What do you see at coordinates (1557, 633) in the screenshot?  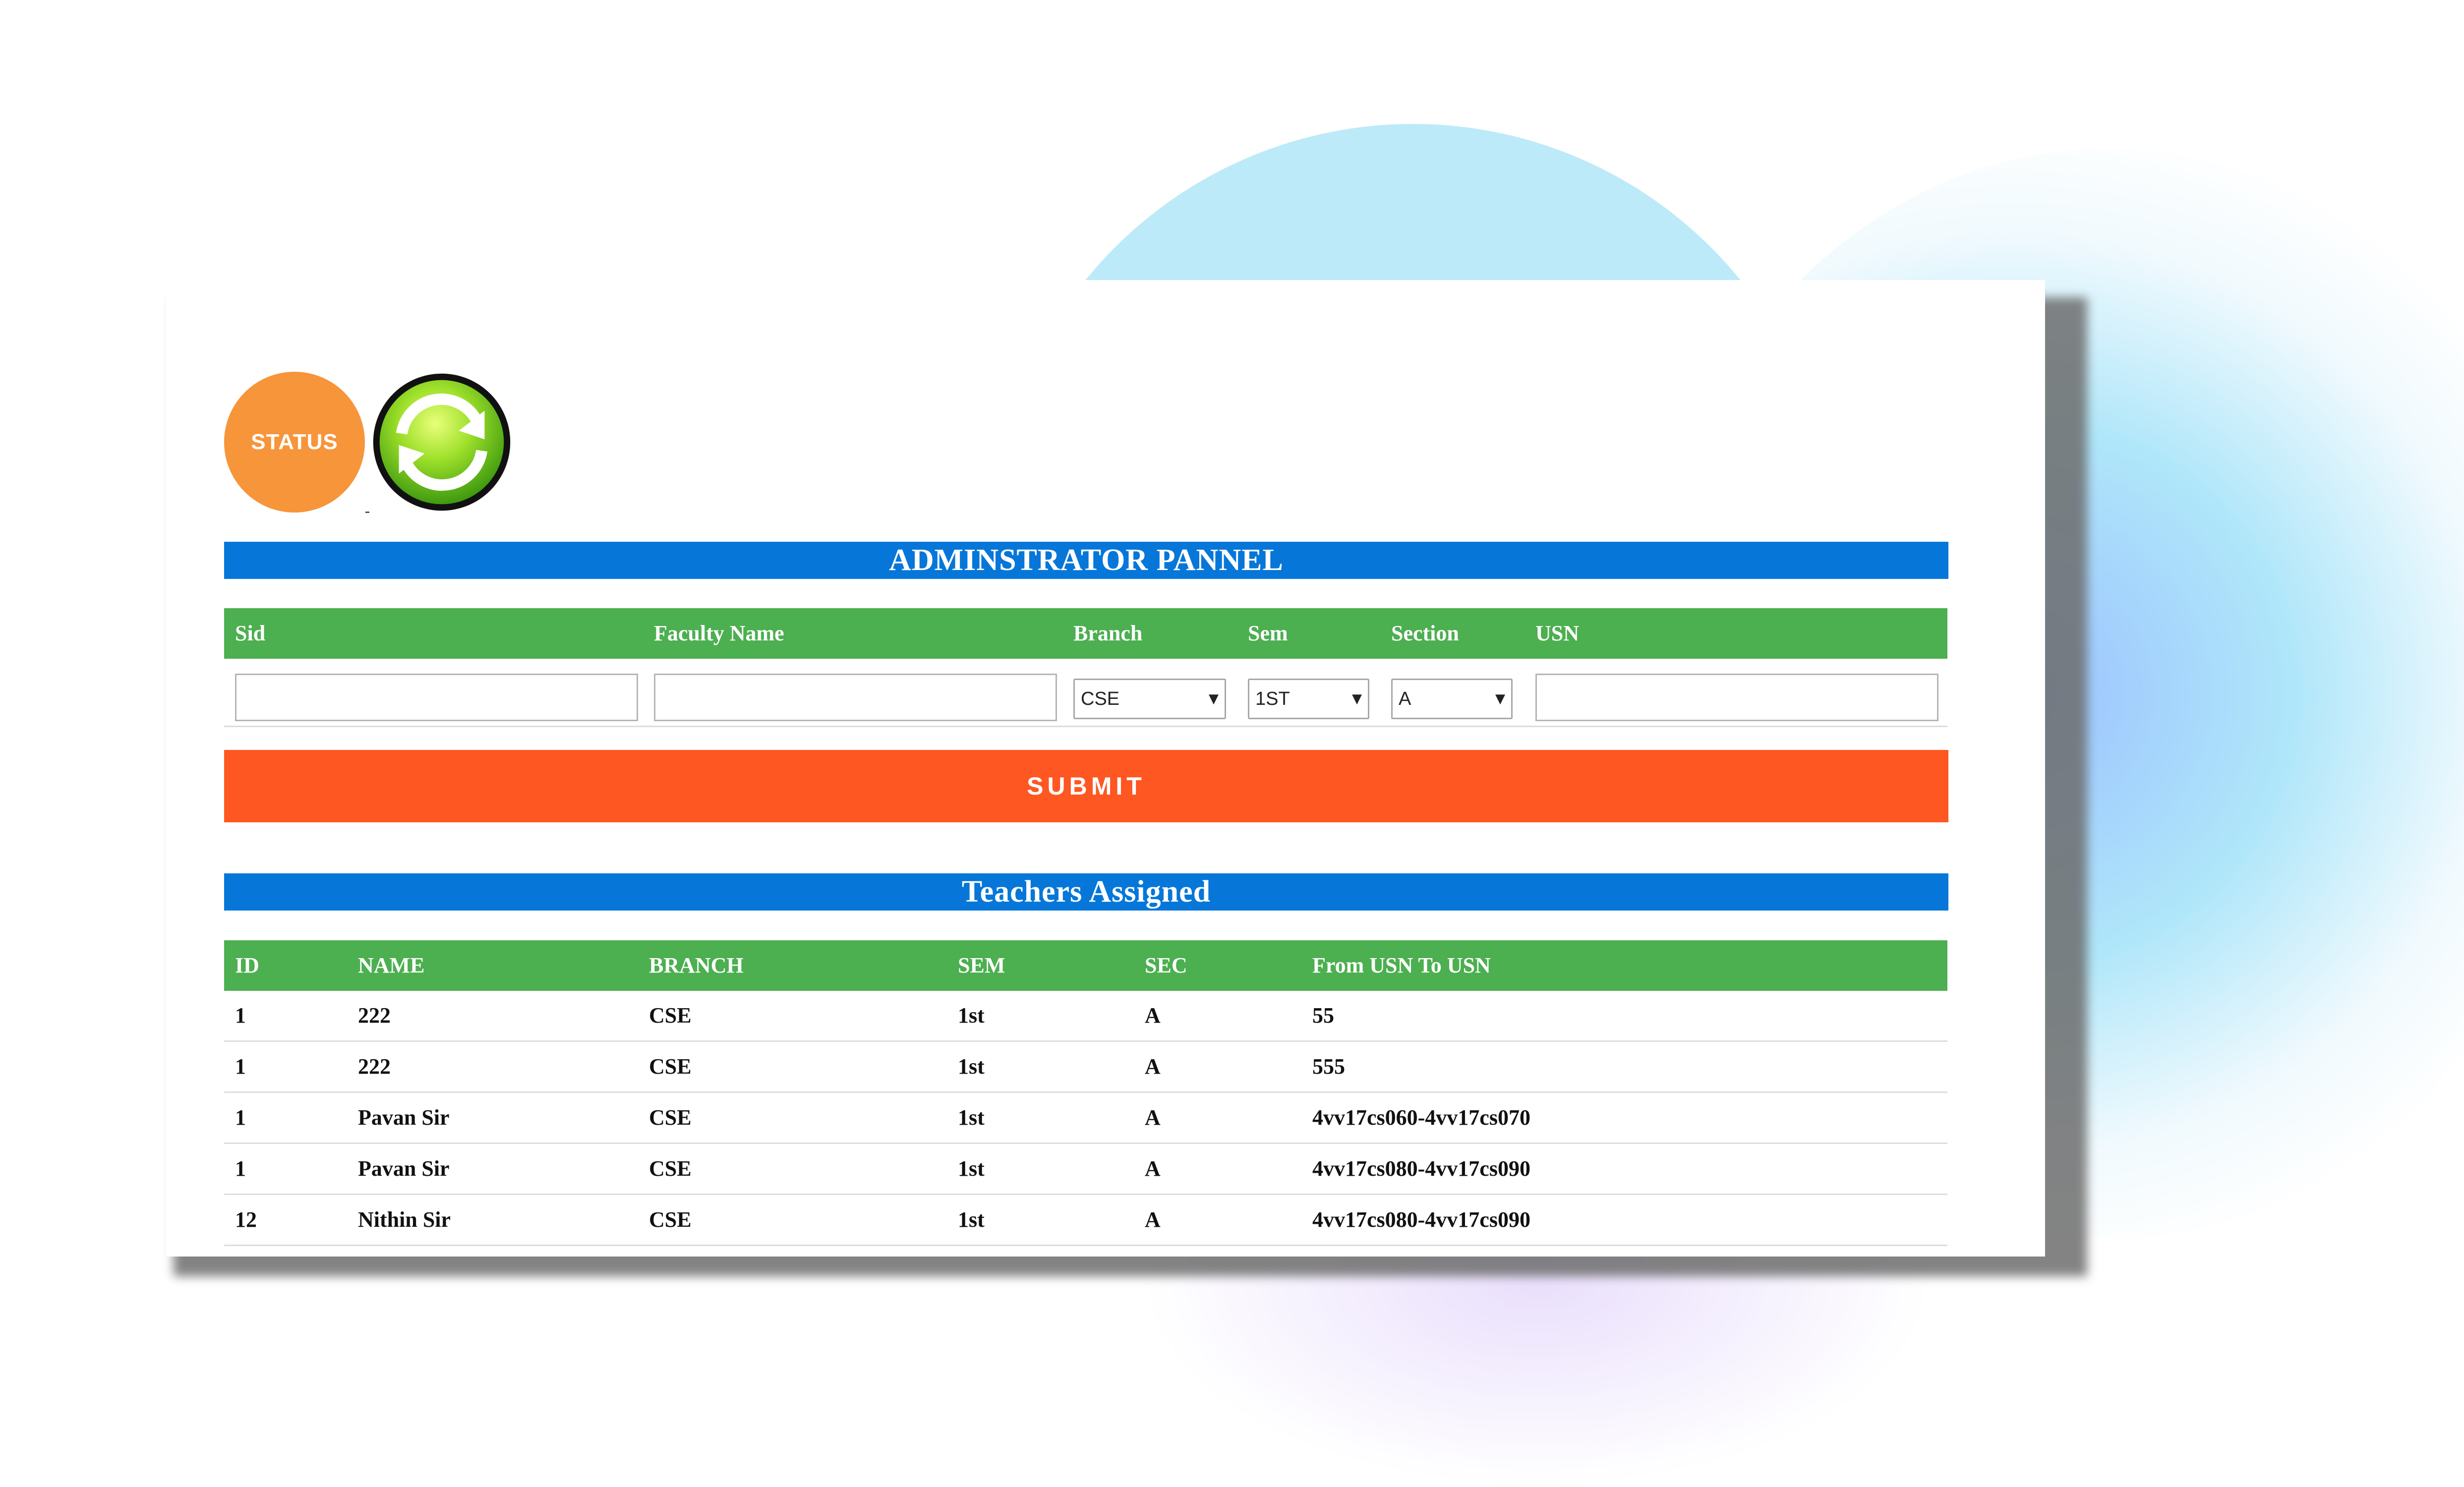 I see `usn-label: USN` at bounding box center [1557, 633].